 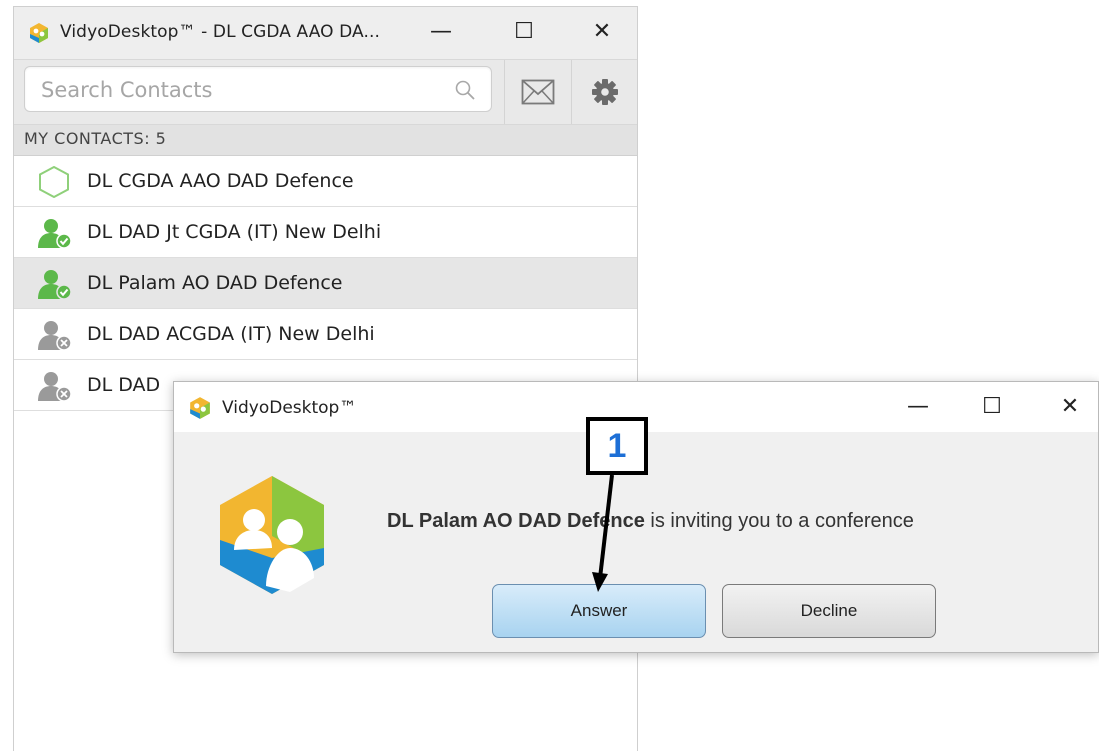 What do you see at coordinates (215, 283) in the screenshot?
I see `contact-name: DL Palam AO DAD Defence` at bounding box center [215, 283].